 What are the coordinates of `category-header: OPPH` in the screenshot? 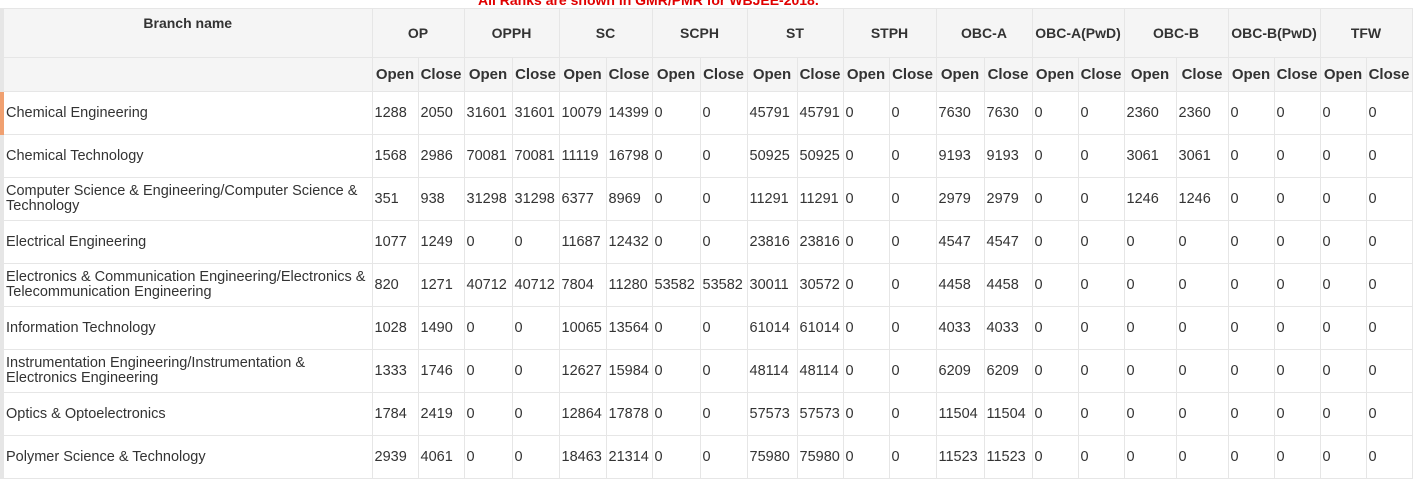 It's located at (511, 33).